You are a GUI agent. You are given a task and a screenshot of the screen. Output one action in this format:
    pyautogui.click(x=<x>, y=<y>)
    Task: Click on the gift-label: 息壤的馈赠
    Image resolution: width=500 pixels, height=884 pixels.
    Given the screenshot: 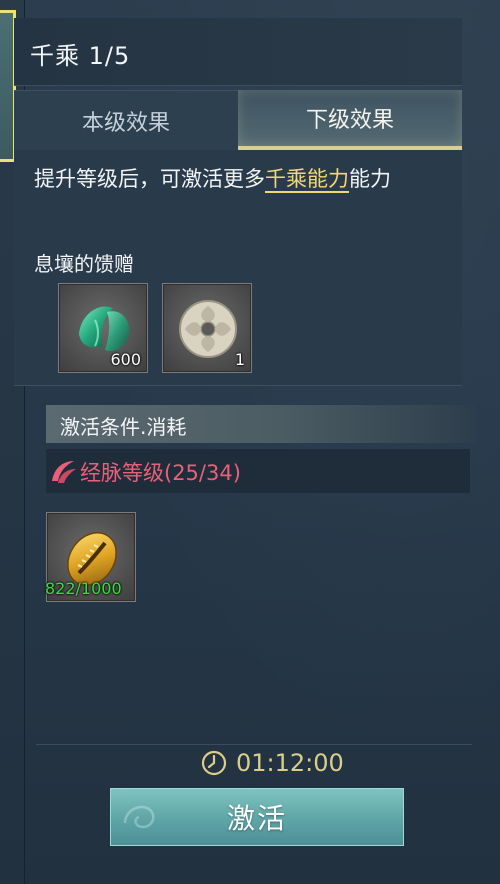 What is the action you would take?
    pyautogui.click(x=84, y=264)
    